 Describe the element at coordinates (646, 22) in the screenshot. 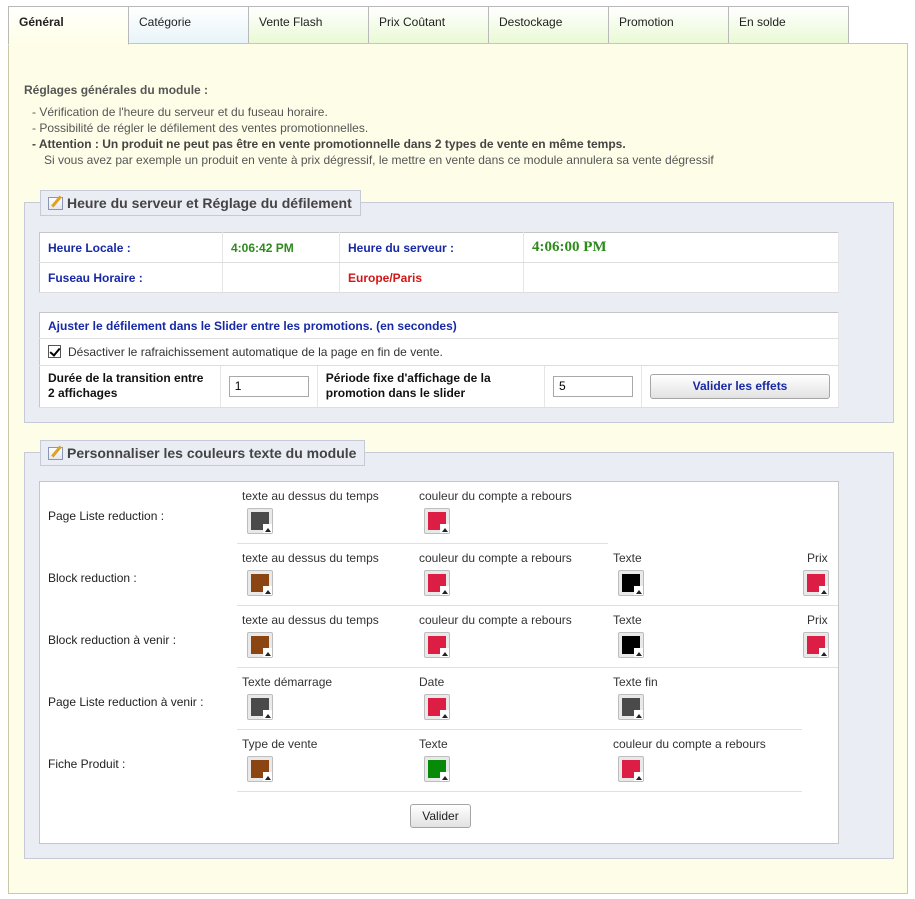

I see `tab-label: Promotion` at that location.